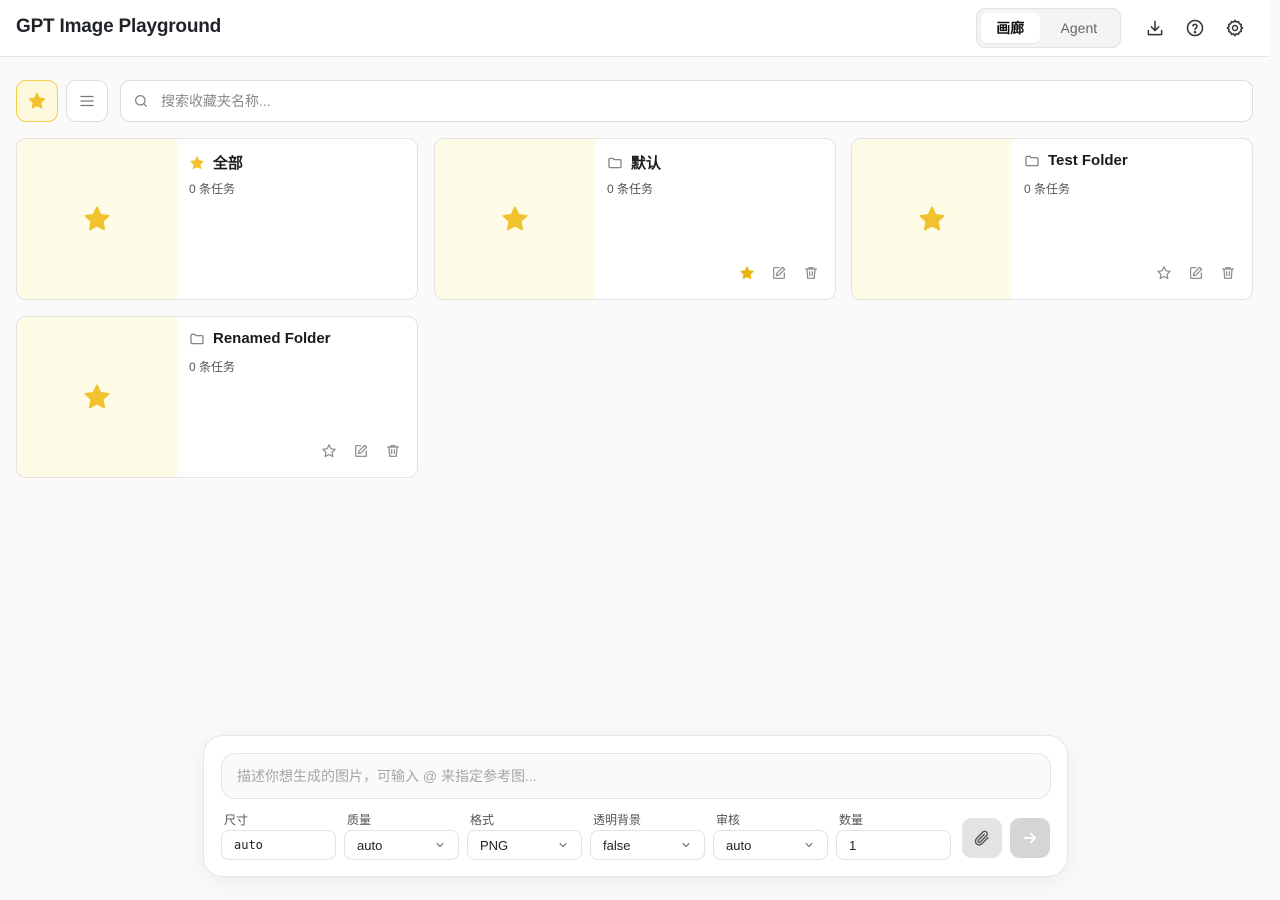  I want to click on attach-button, so click(982, 838).